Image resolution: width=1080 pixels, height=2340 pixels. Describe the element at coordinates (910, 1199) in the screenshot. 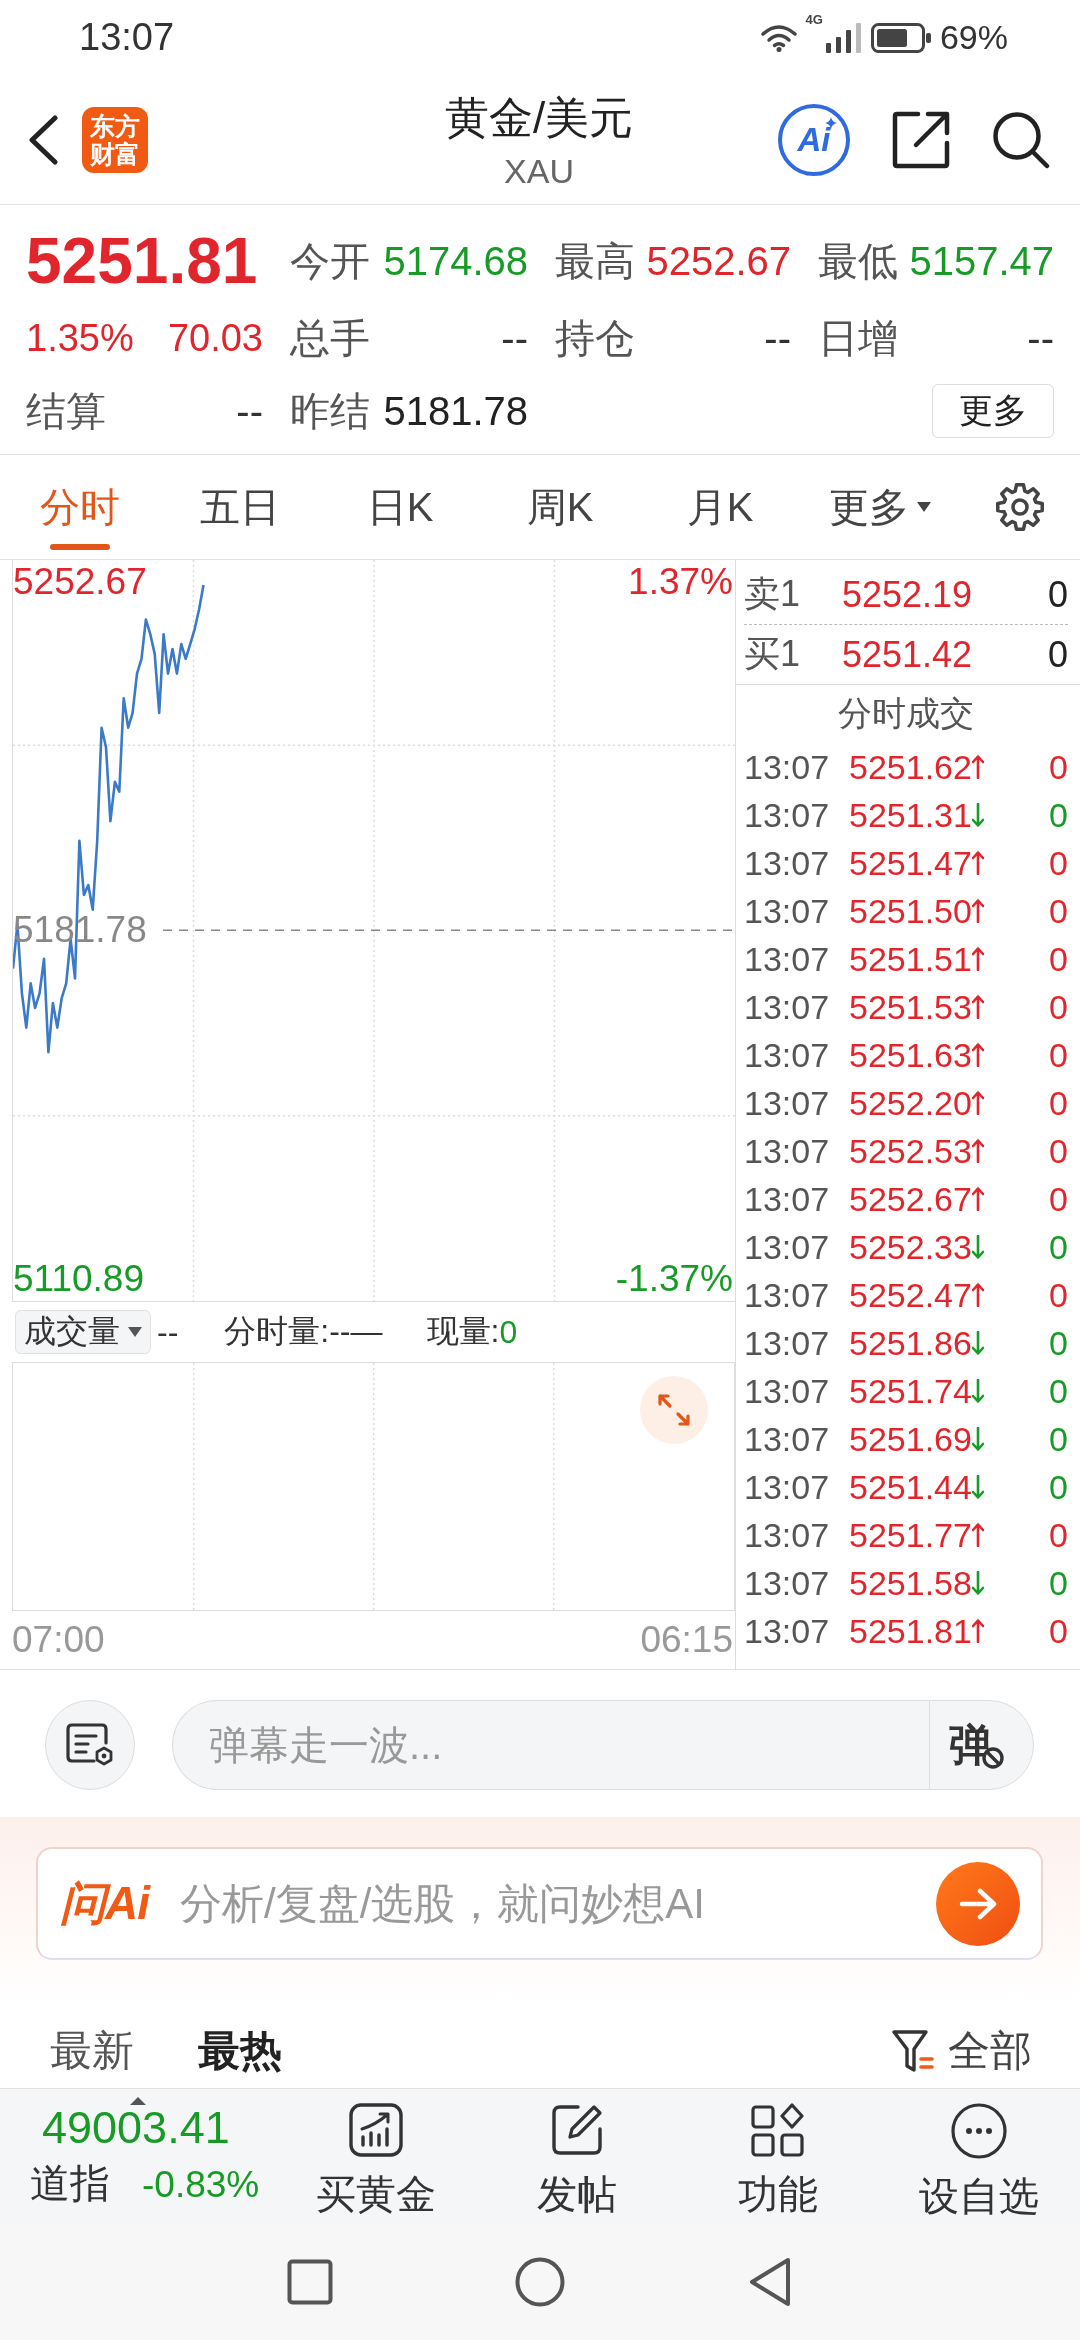

I see `trade-price: 5252.67` at that location.